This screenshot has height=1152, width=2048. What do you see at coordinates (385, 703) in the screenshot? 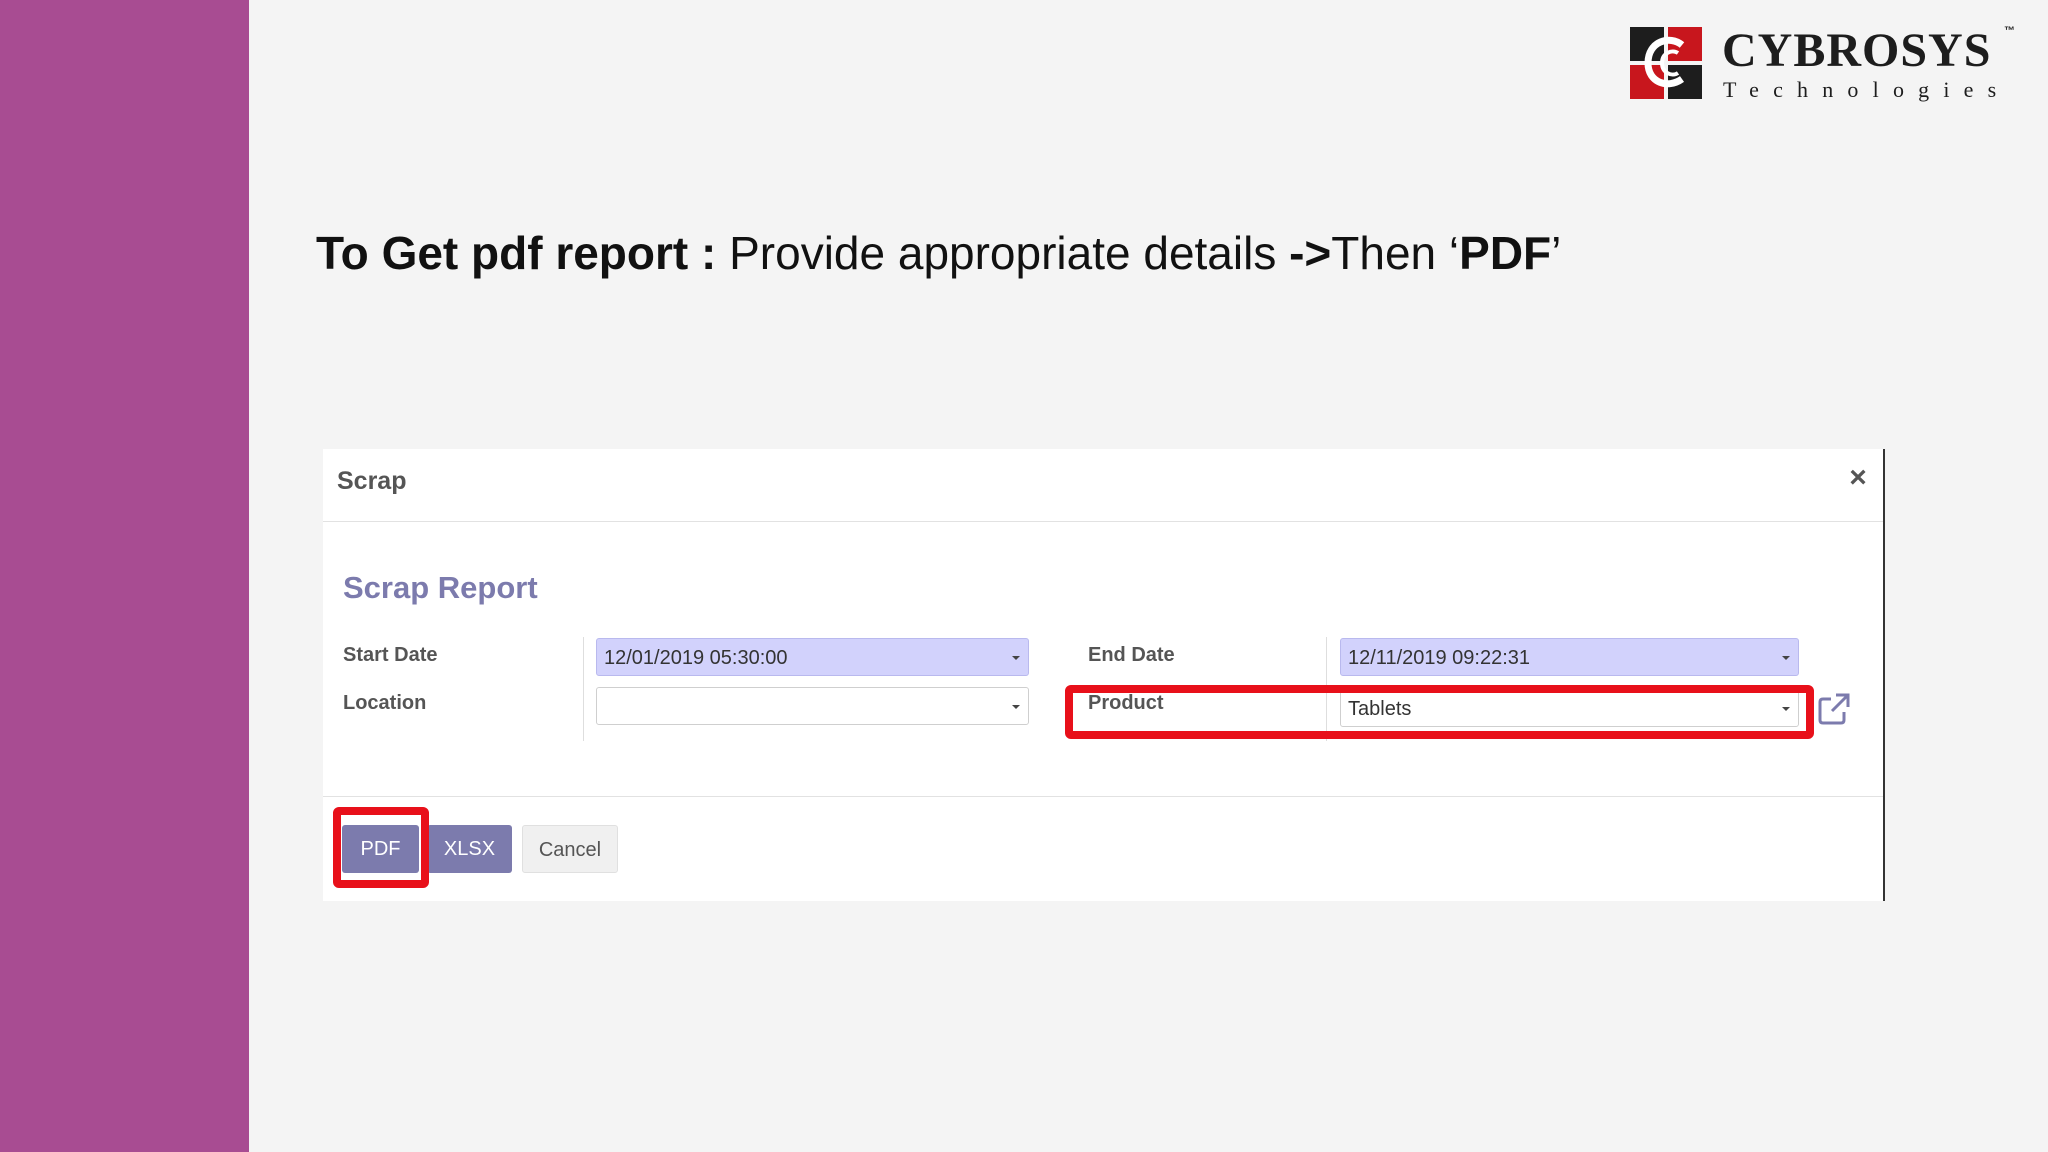
I see `location-label: Location` at bounding box center [385, 703].